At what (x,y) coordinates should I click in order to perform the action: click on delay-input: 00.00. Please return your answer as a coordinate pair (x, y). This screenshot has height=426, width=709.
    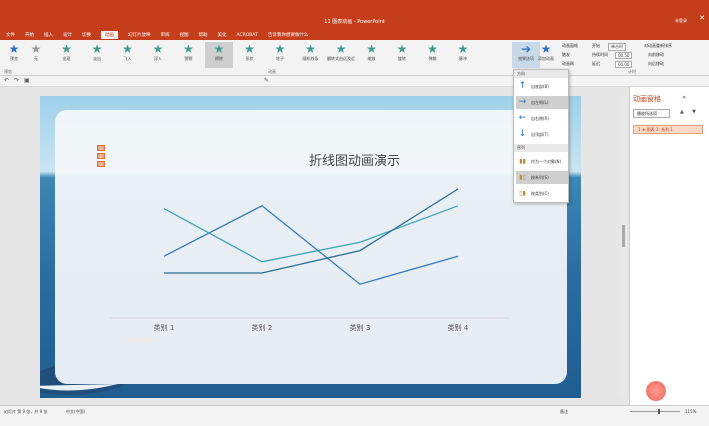
    Looking at the image, I should click on (624, 64).